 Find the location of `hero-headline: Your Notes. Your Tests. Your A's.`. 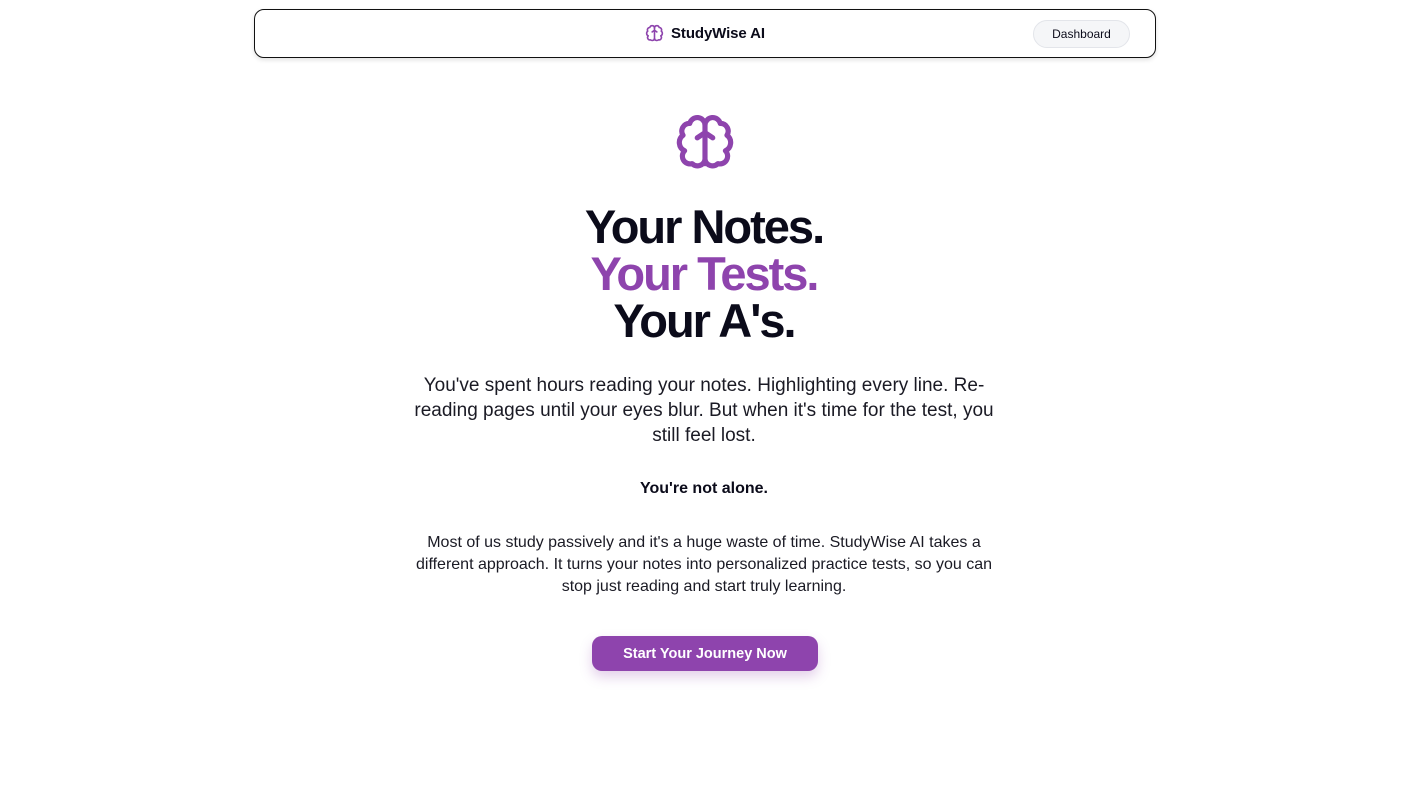

hero-headline: Your Notes. Your Tests. Your A's. is located at coordinates (704, 273).